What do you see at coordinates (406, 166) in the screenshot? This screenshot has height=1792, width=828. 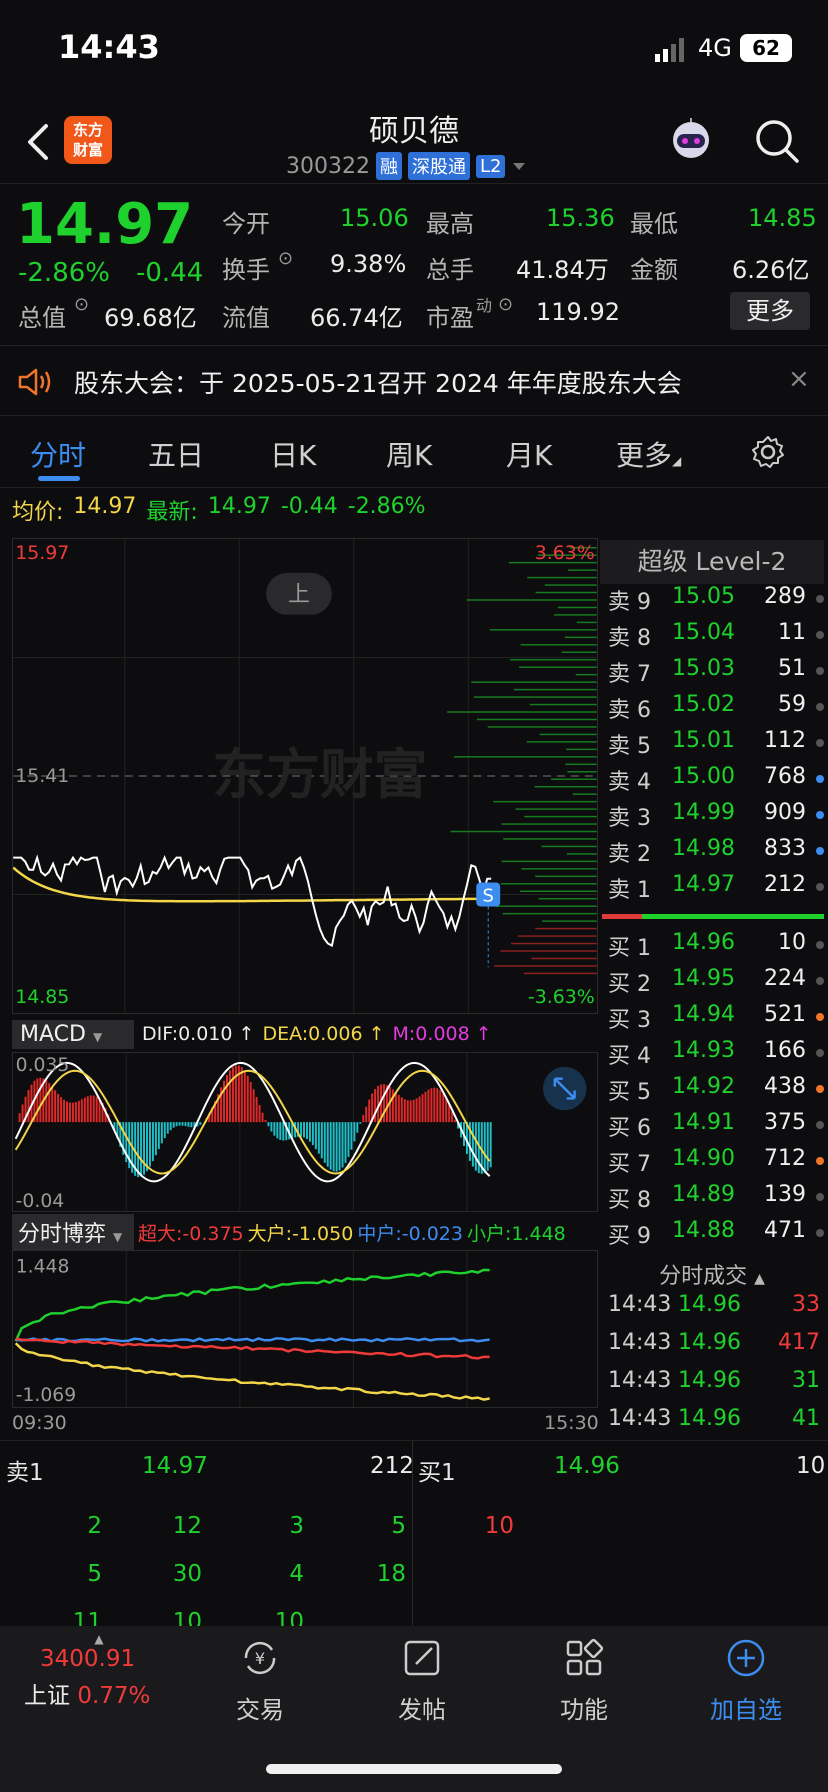 I see `stock-code-row: 300322 融 深股通 L2` at bounding box center [406, 166].